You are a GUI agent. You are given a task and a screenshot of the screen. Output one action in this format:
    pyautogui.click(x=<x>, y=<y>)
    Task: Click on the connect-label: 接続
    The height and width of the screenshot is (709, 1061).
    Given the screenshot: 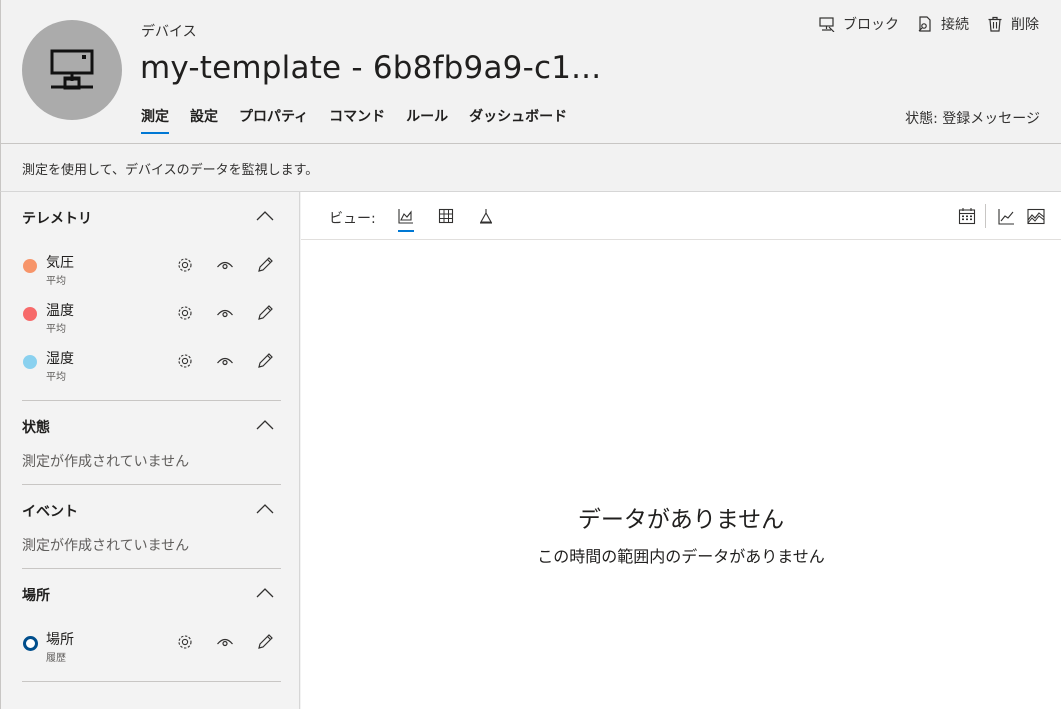 What is the action you would take?
    pyautogui.click(x=955, y=25)
    